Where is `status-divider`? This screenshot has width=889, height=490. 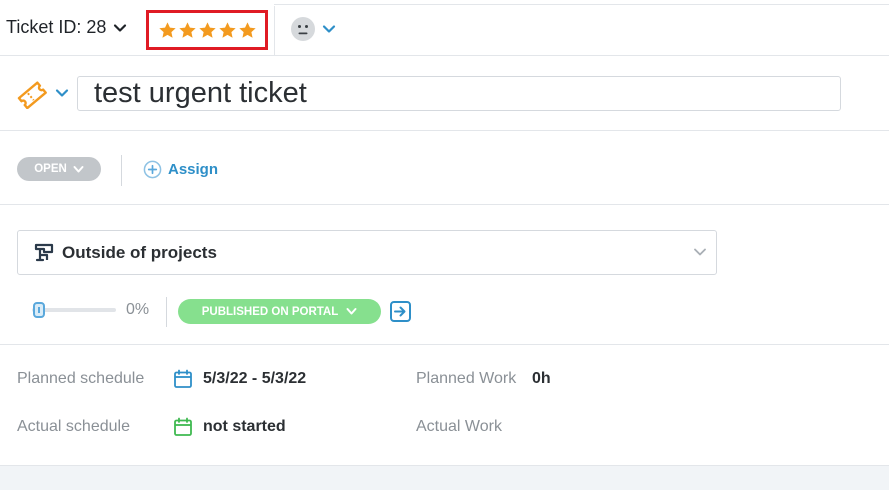 status-divider is located at coordinates (121, 170).